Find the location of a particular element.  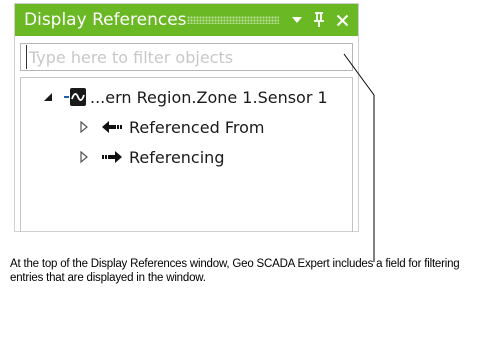

close-button is located at coordinates (342, 20).